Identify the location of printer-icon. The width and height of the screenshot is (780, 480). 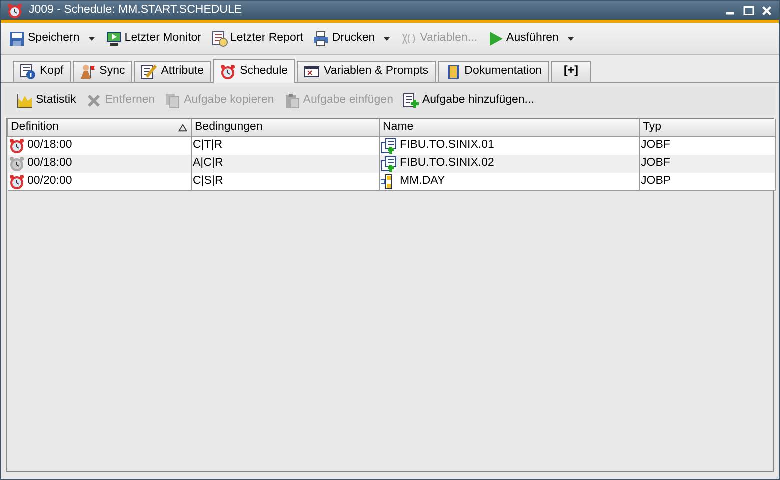
(321, 38).